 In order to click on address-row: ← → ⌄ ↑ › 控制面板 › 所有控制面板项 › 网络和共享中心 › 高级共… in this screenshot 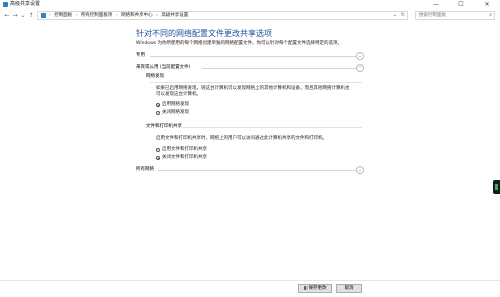, I will do `click(250, 15)`.